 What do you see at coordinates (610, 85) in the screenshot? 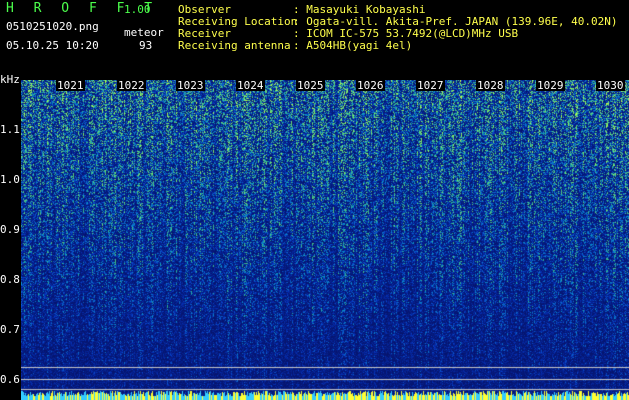
I see `x-tick-label: 1030` at bounding box center [610, 85].